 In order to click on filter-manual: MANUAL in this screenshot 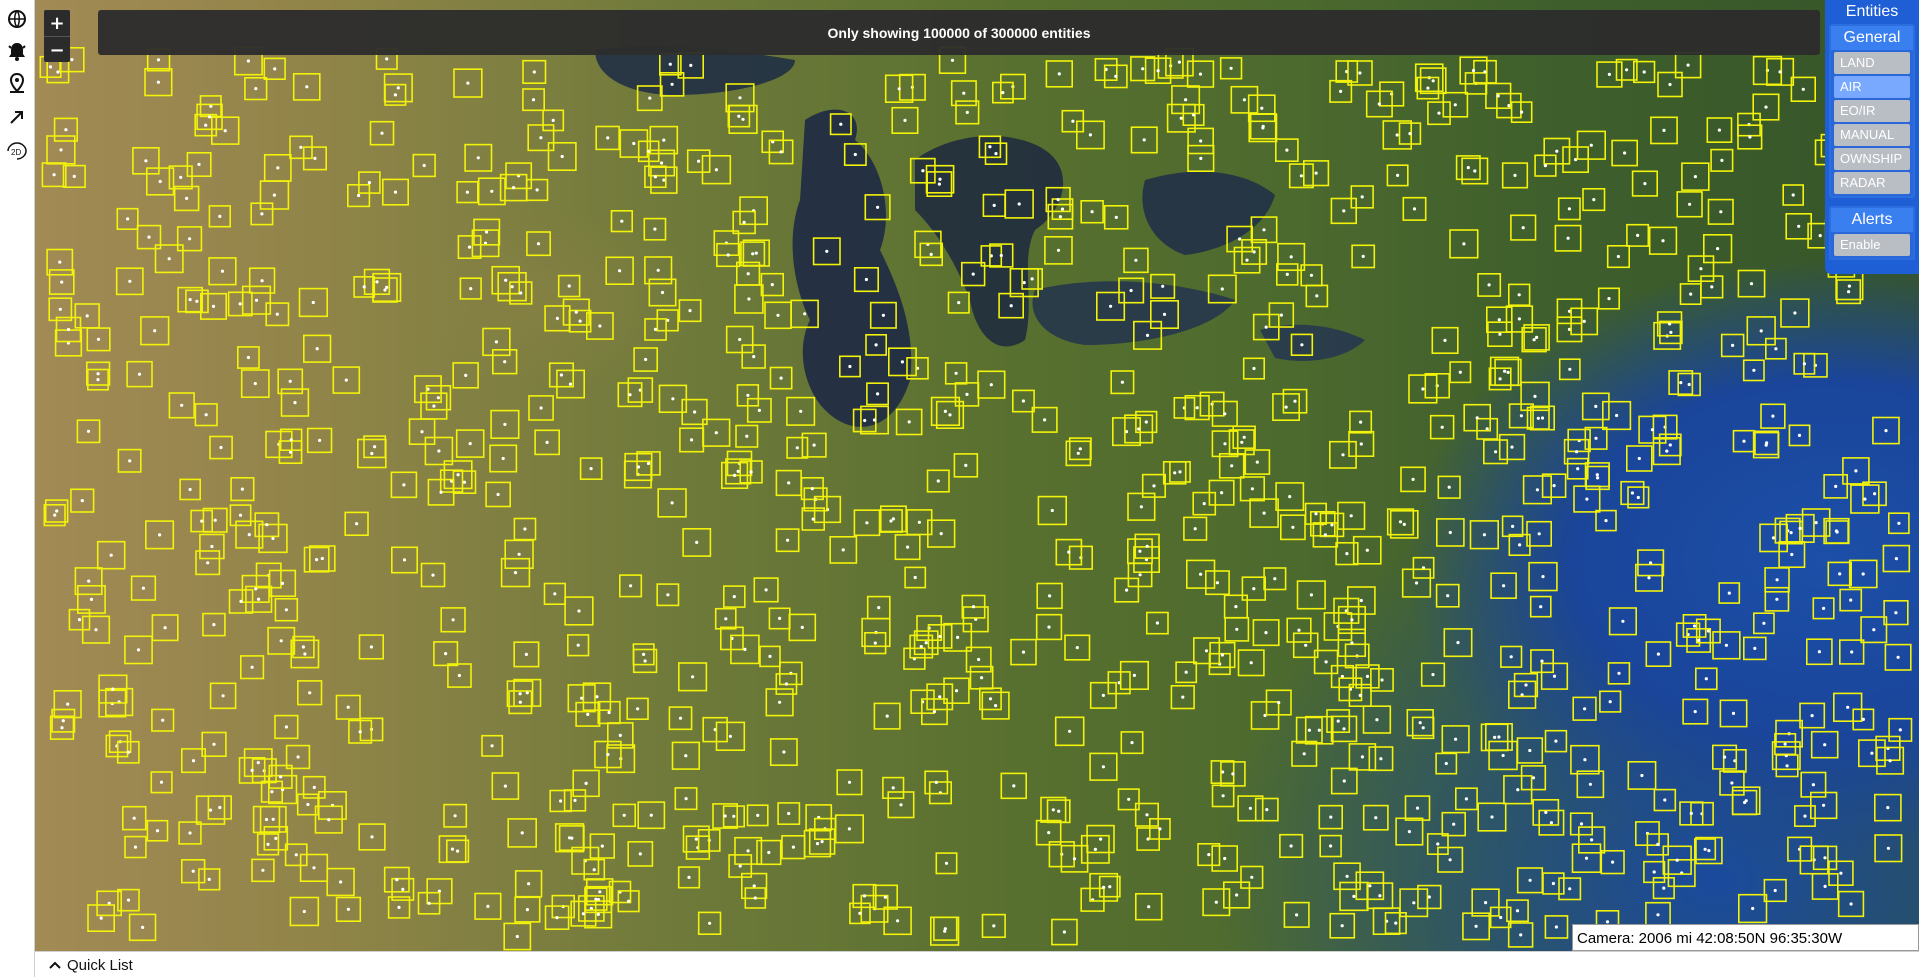, I will do `click(1872, 135)`.